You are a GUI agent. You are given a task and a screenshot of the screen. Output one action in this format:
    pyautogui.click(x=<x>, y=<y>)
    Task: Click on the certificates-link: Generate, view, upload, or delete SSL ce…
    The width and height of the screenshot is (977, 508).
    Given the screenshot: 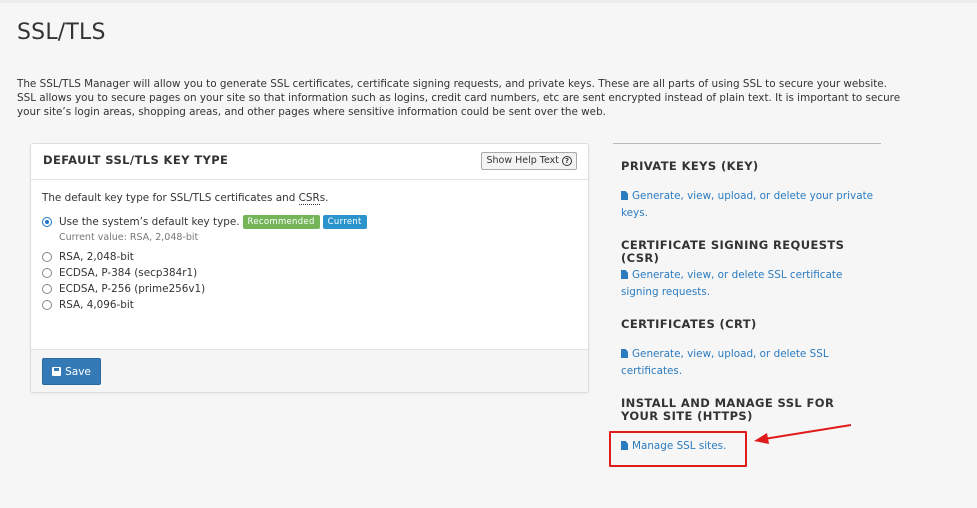 What is the action you would take?
    pyautogui.click(x=751, y=363)
    